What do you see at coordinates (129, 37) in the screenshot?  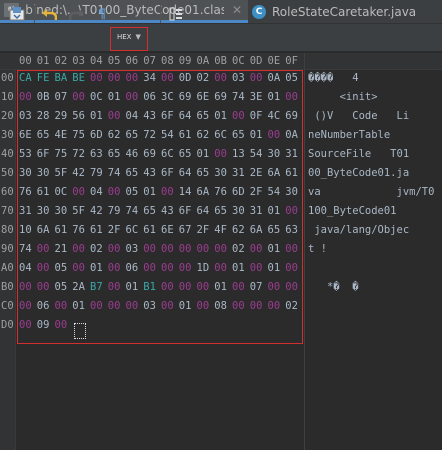 I see `code-type-dropdown: HEX ▼` at bounding box center [129, 37].